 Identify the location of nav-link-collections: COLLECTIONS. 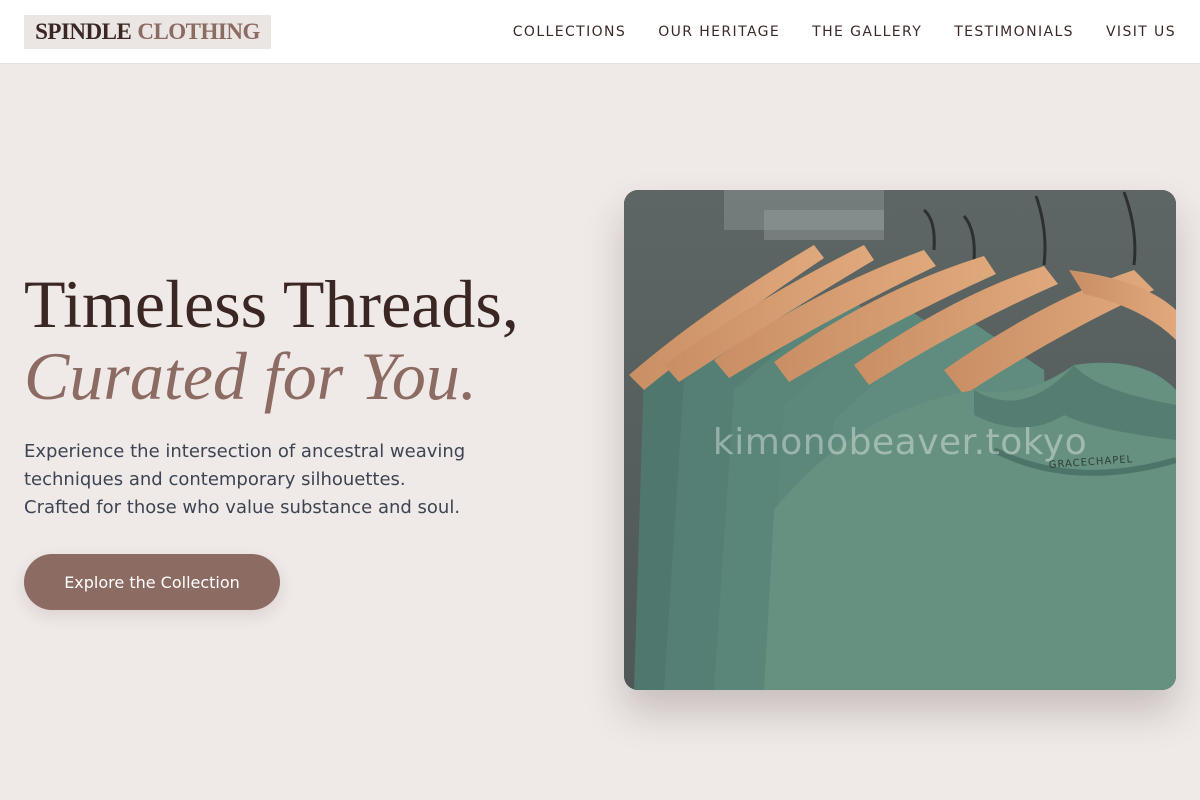
(569, 32).